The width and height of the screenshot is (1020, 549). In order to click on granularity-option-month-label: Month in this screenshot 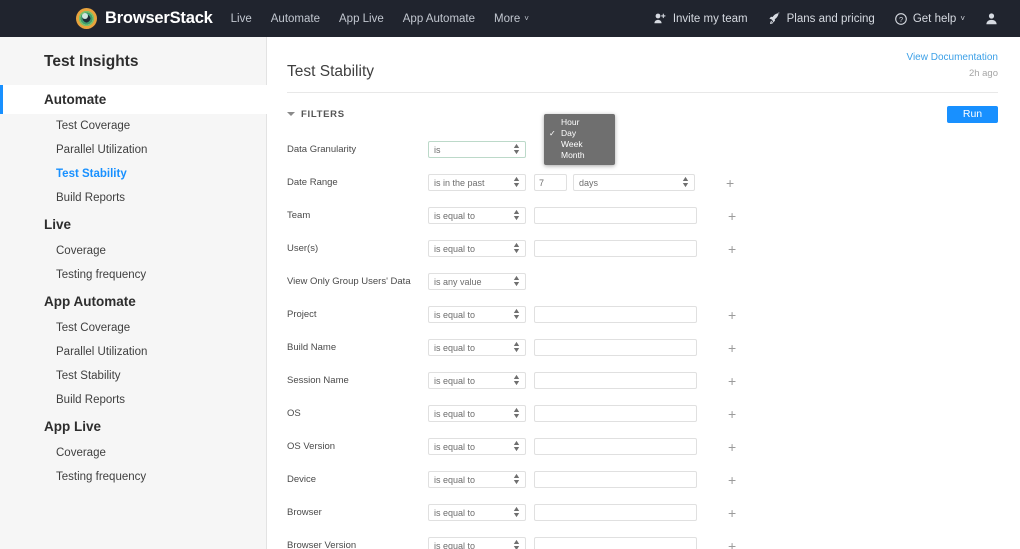, I will do `click(573, 155)`.